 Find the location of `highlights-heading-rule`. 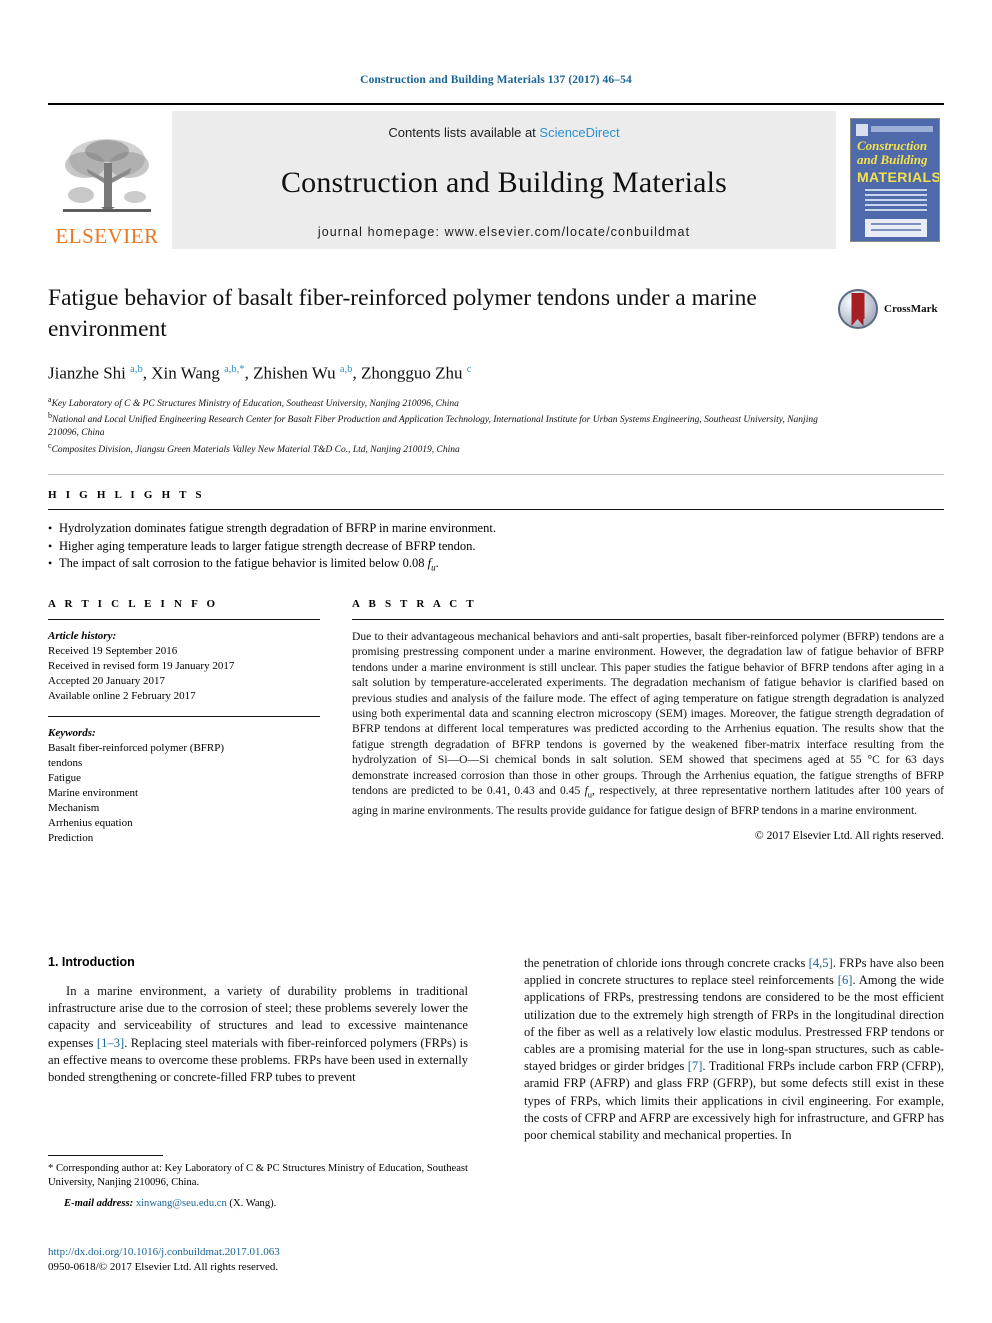

highlights-heading-rule is located at coordinates (496, 509).